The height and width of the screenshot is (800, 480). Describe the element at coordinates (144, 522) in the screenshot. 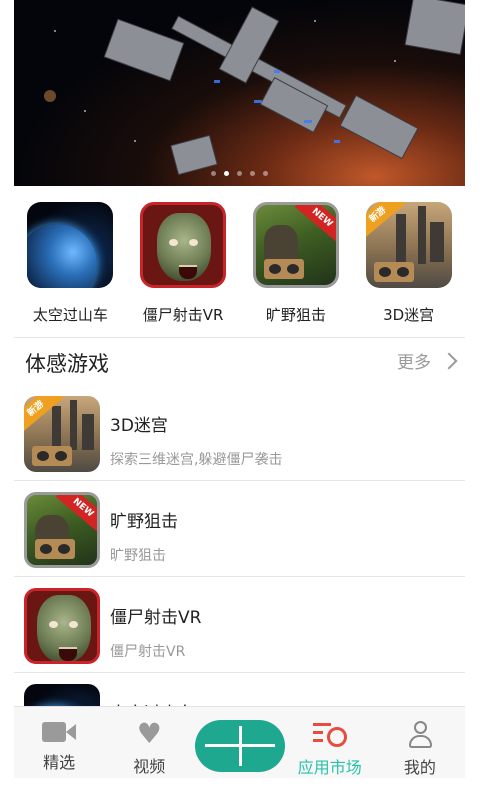

I see `app-name: 旷野狙击` at that location.